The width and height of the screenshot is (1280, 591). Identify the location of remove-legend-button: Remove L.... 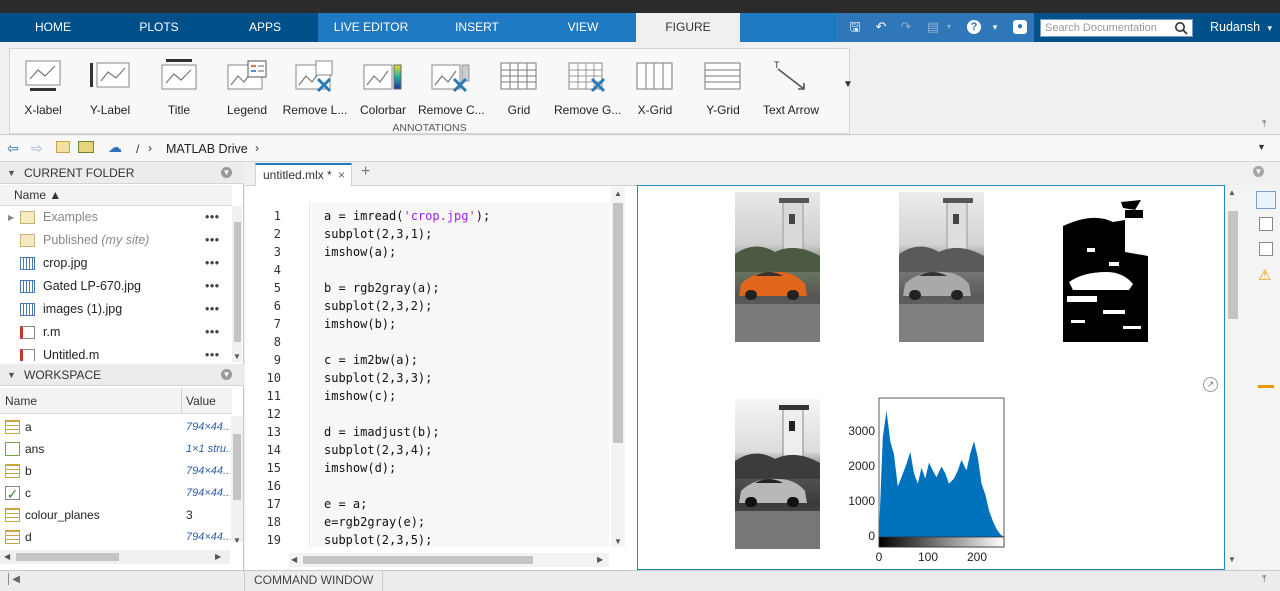
(315, 86).